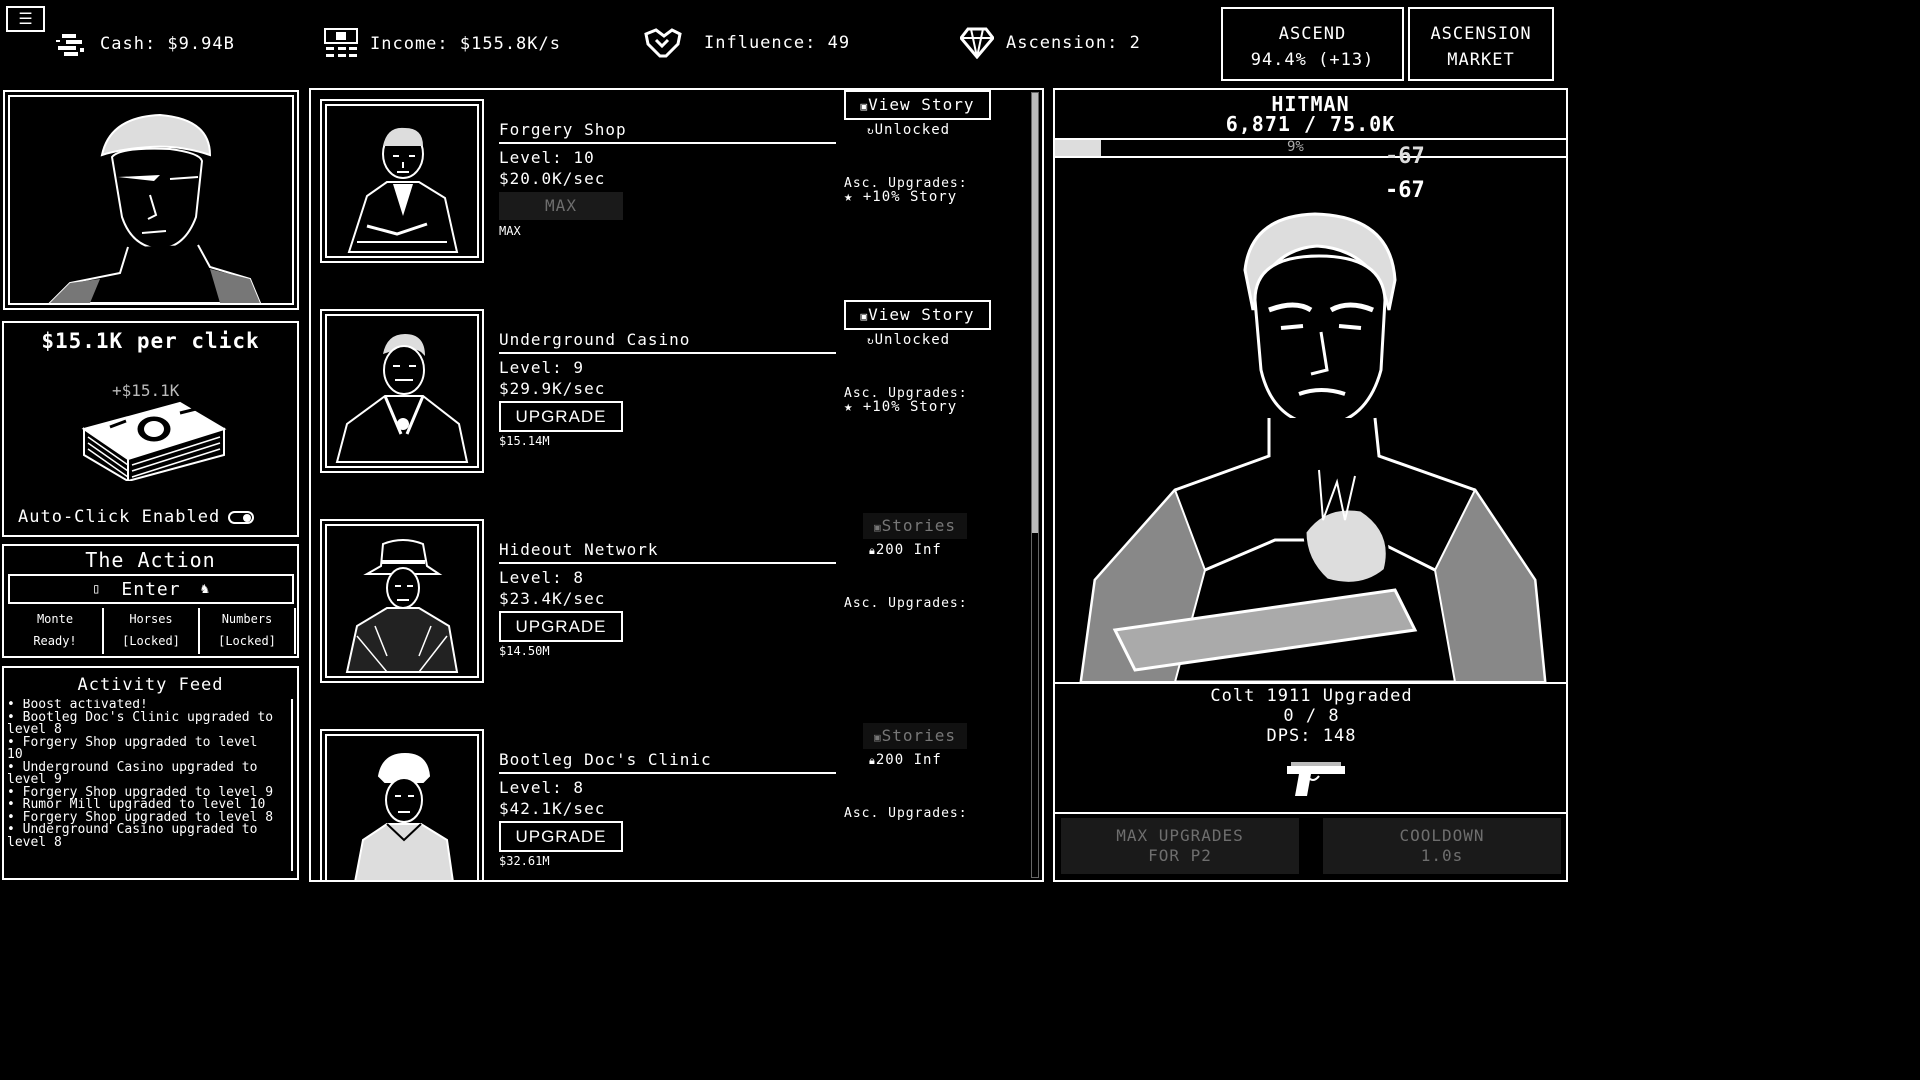  I want to click on forger-portrait, so click(403, 190).